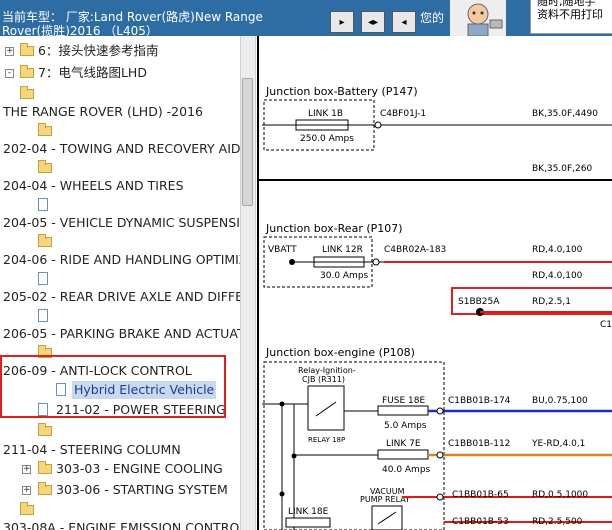 The image size is (612, 530). Describe the element at coordinates (403, 444) in the screenshot. I see `link-7e-name: LINK 7E` at that location.